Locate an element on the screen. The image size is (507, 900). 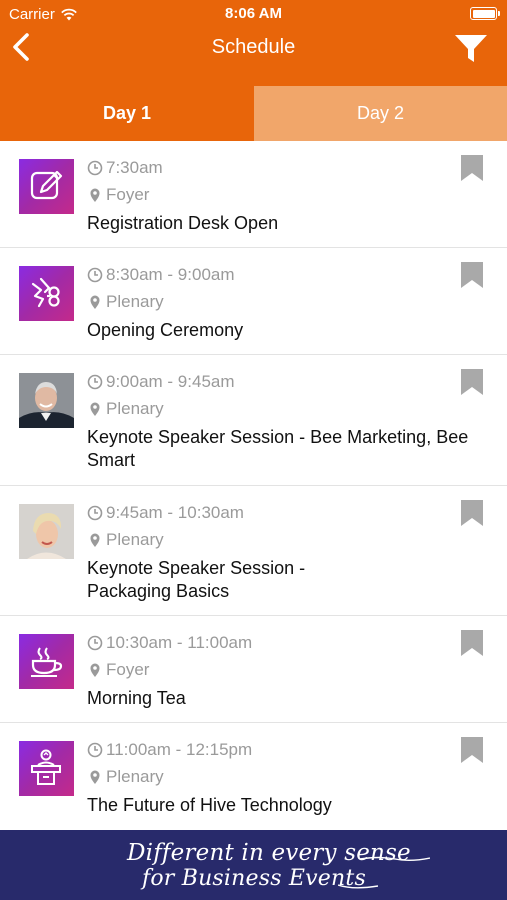
tab-day-1: Day 1 is located at coordinates (127, 113).